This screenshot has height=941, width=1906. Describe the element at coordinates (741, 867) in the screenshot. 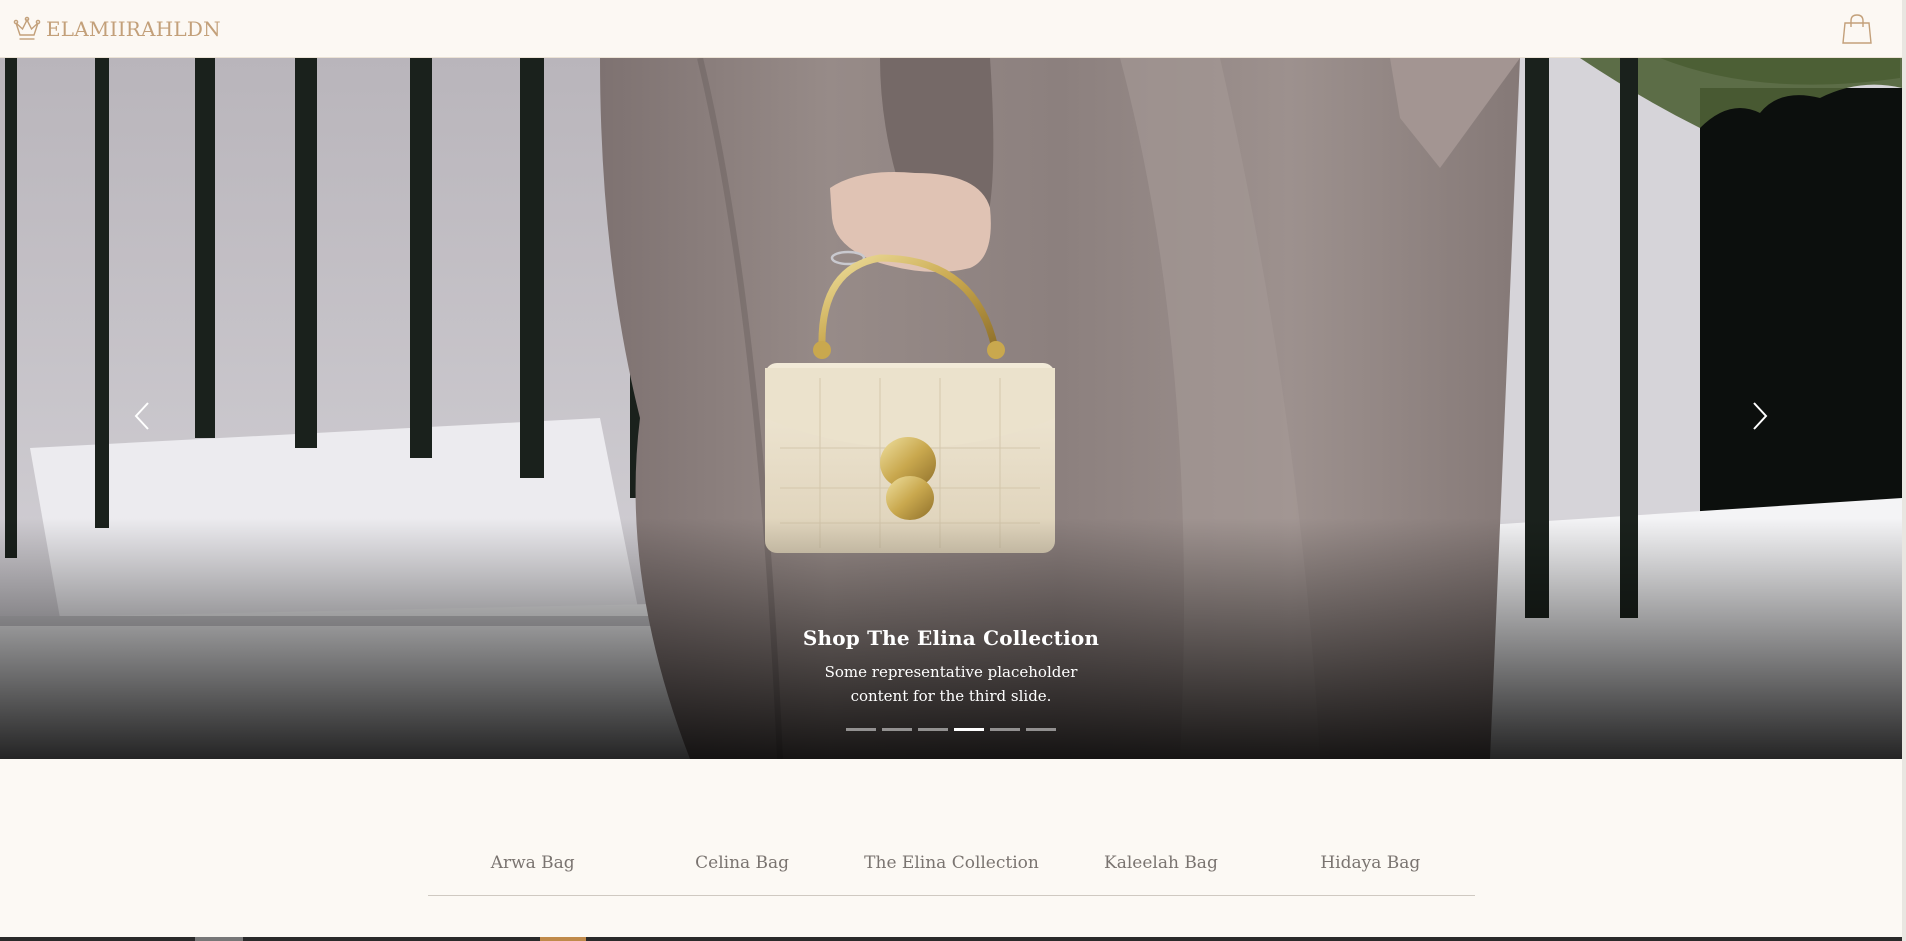

I see `collection-link-celina: Celina Bag` at that location.